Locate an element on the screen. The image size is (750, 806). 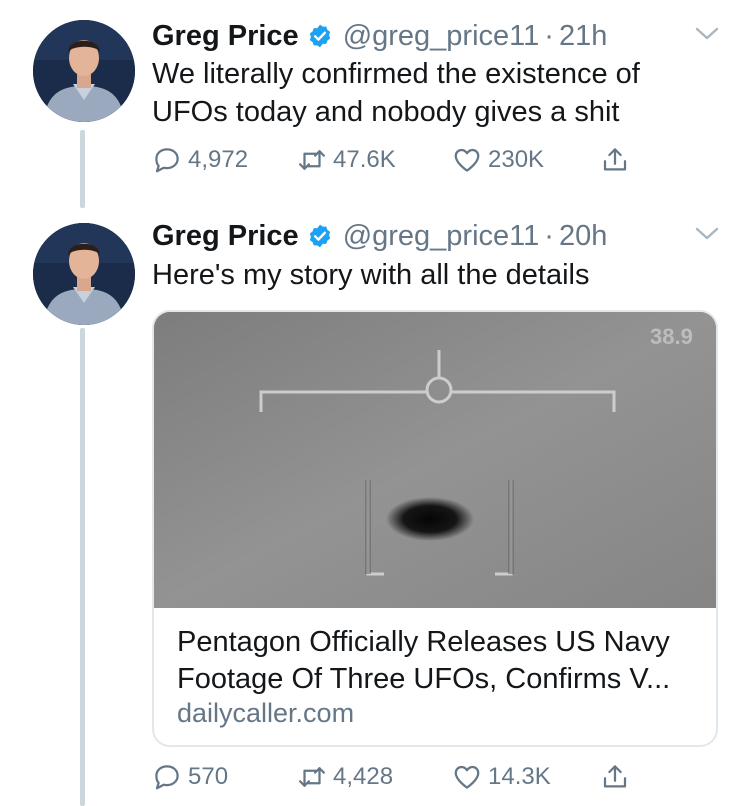
retweet-button: 4,428 is located at coordinates (345, 777).